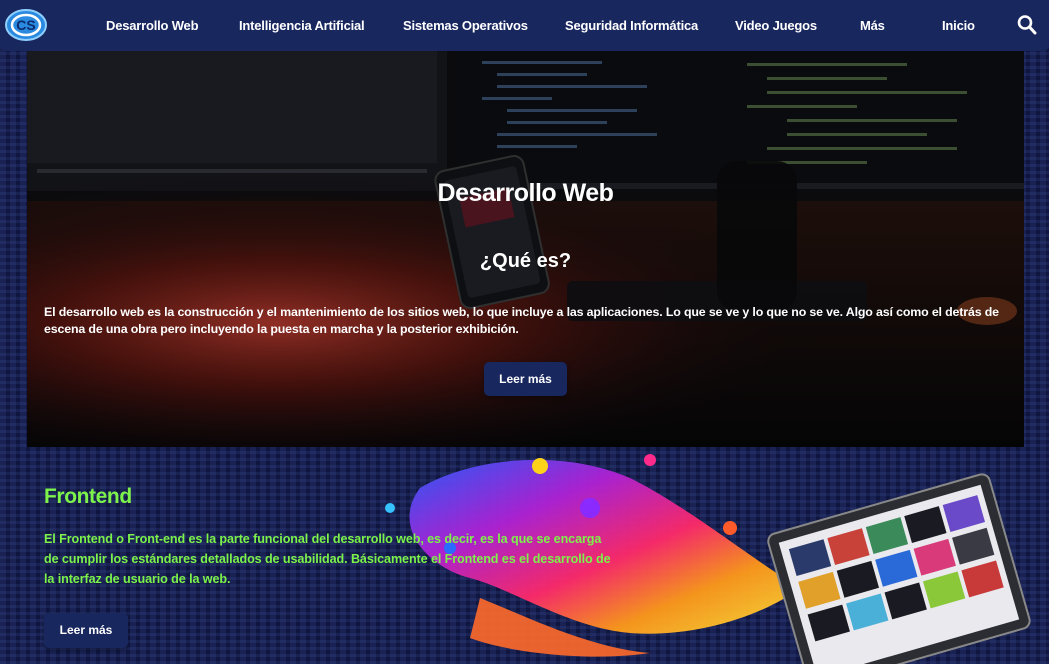 The image size is (1049, 664). I want to click on frontend-read-more-button: Leer más, so click(86, 630).